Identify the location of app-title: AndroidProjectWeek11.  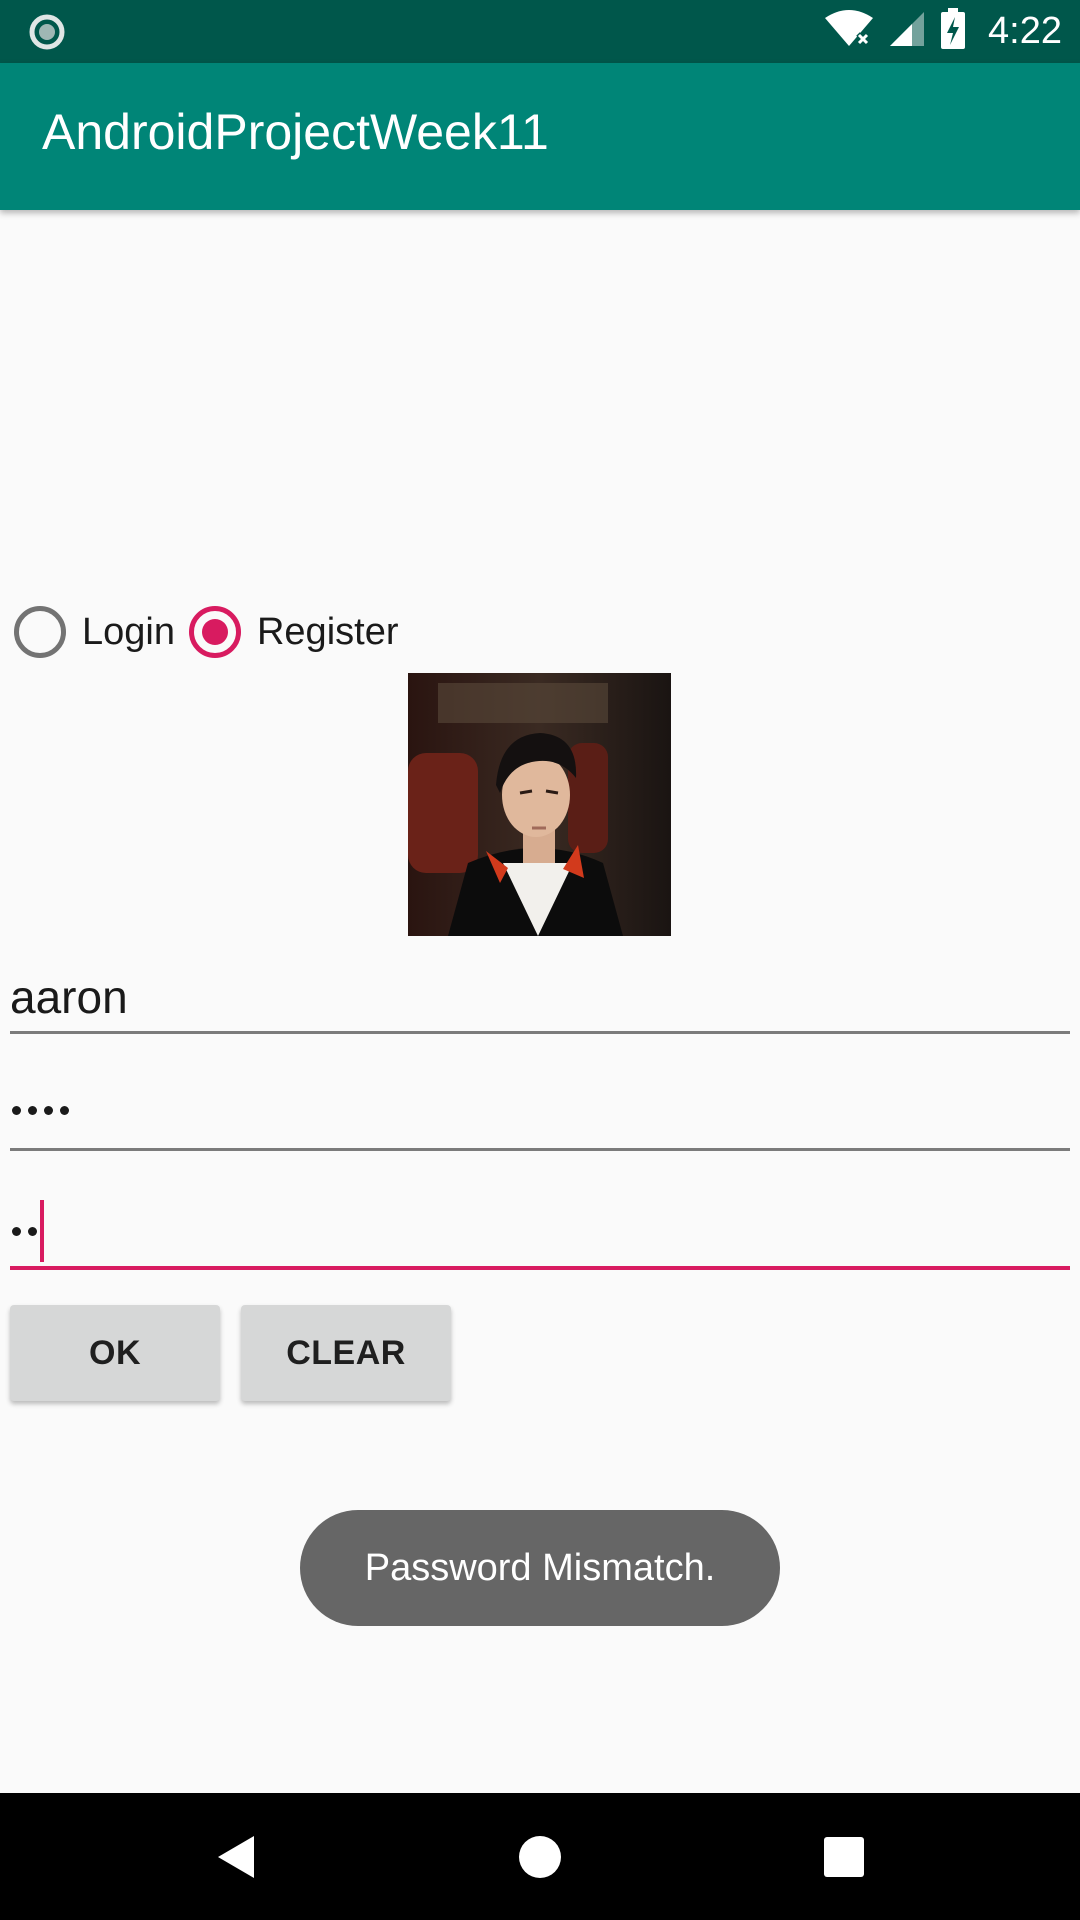
(295, 132).